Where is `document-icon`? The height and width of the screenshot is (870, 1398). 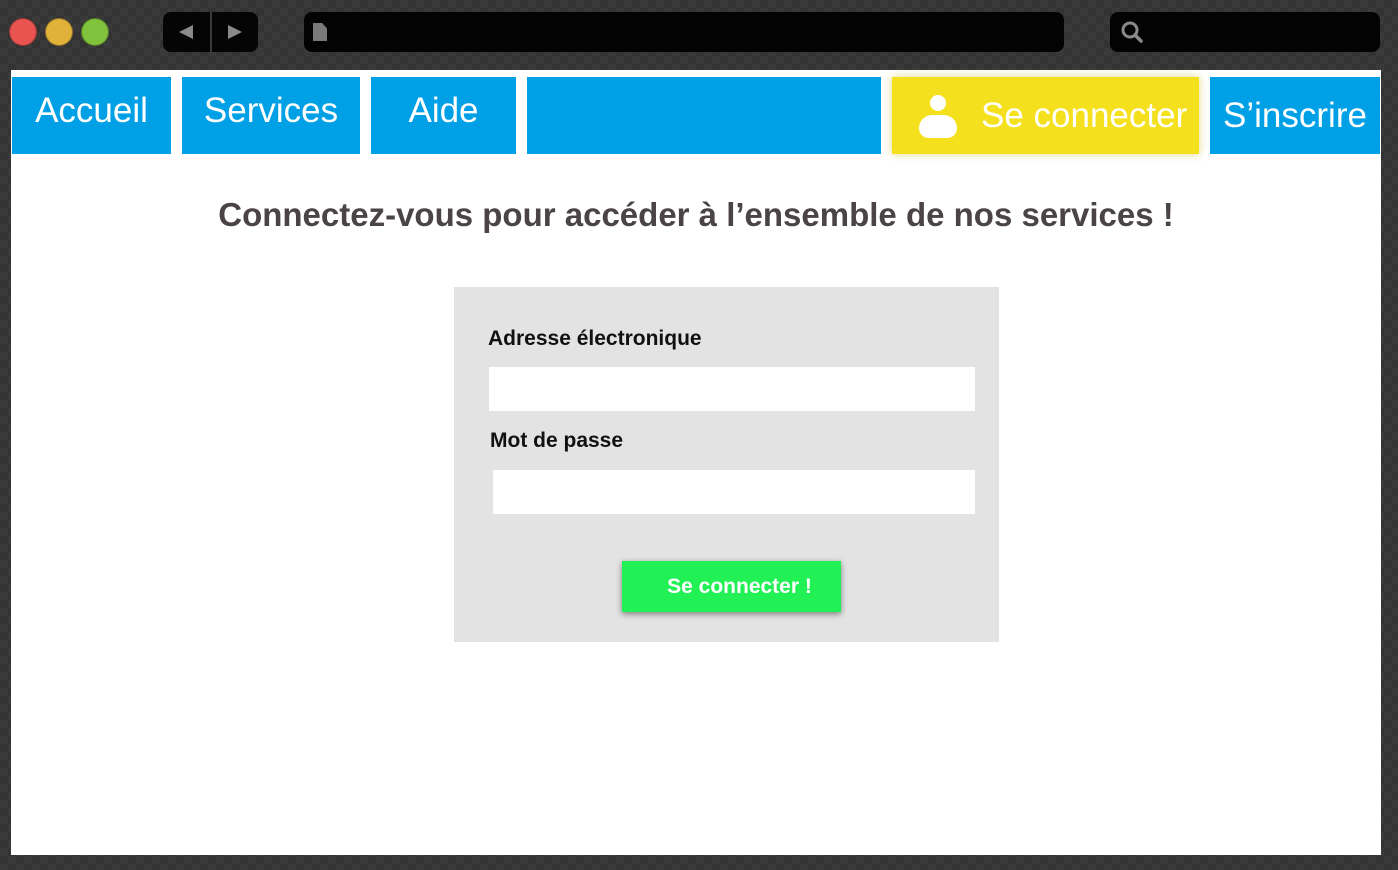 document-icon is located at coordinates (320, 32).